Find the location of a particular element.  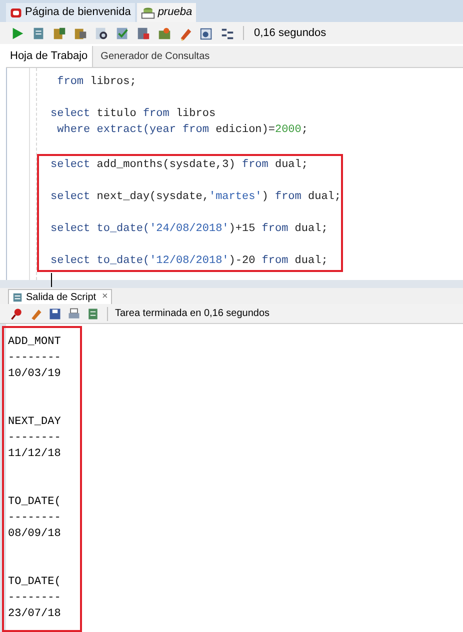

check-icon is located at coordinates (122, 33).